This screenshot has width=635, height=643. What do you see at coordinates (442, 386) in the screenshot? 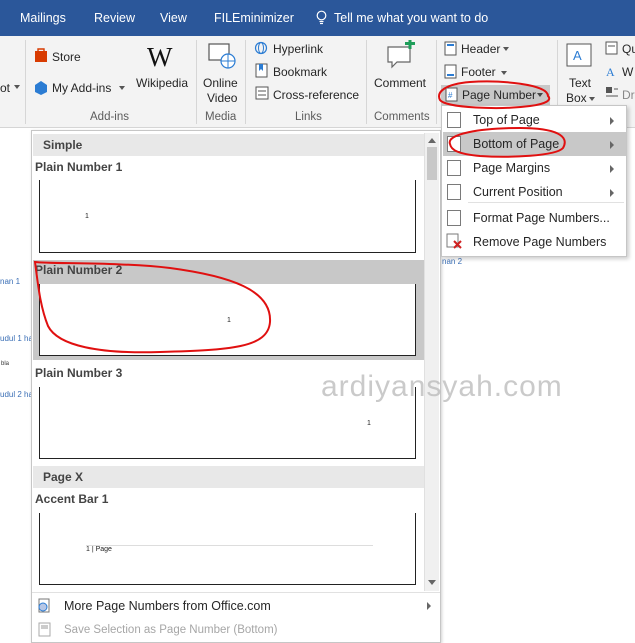
I see `watermark-text: ardiyansyah.com` at bounding box center [442, 386].